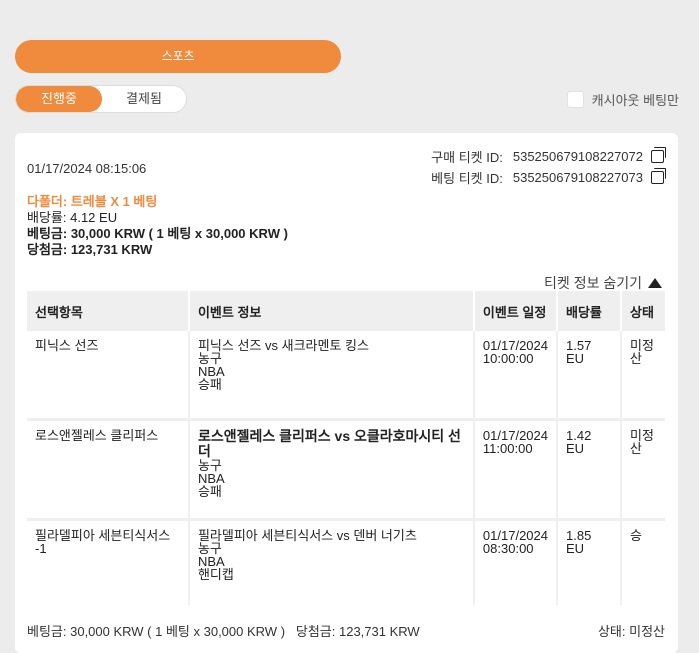 Image resolution: width=699 pixels, height=653 pixels. I want to click on event-cell: 필라델피아 세븐티식서스 vs 덴버 너기츠 농구 NBA 핸디캡, so click(331, 562).